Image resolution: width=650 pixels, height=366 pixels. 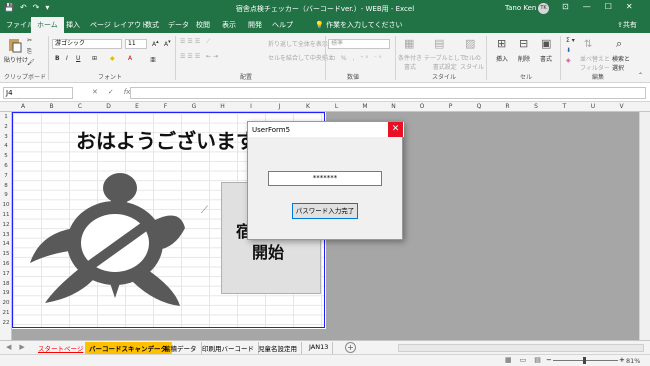 I want to click on column-header: G, so click(x=194, y=106).